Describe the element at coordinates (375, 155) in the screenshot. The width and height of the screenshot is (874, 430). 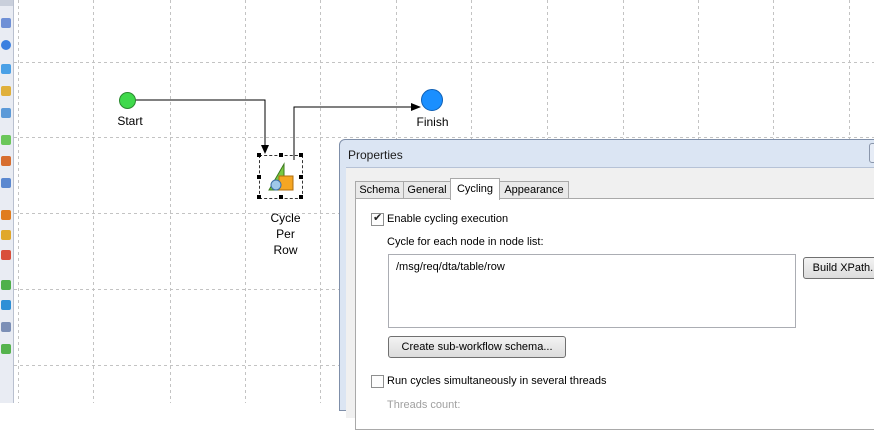
I see `properties-title: Properties` at that location.